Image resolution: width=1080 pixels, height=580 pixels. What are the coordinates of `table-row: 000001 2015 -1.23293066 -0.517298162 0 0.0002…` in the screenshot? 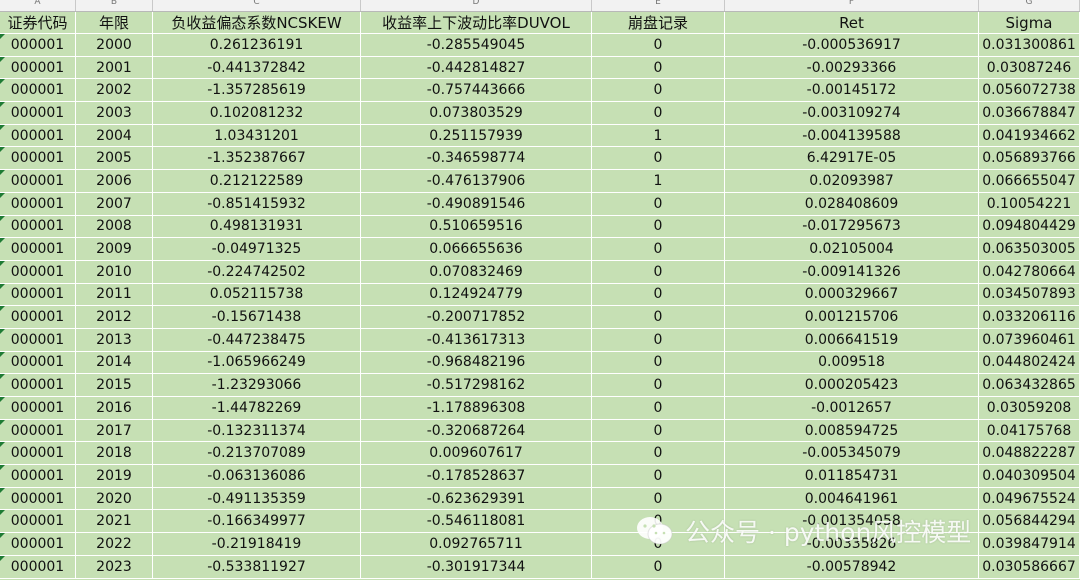 It's located at (540, 385).